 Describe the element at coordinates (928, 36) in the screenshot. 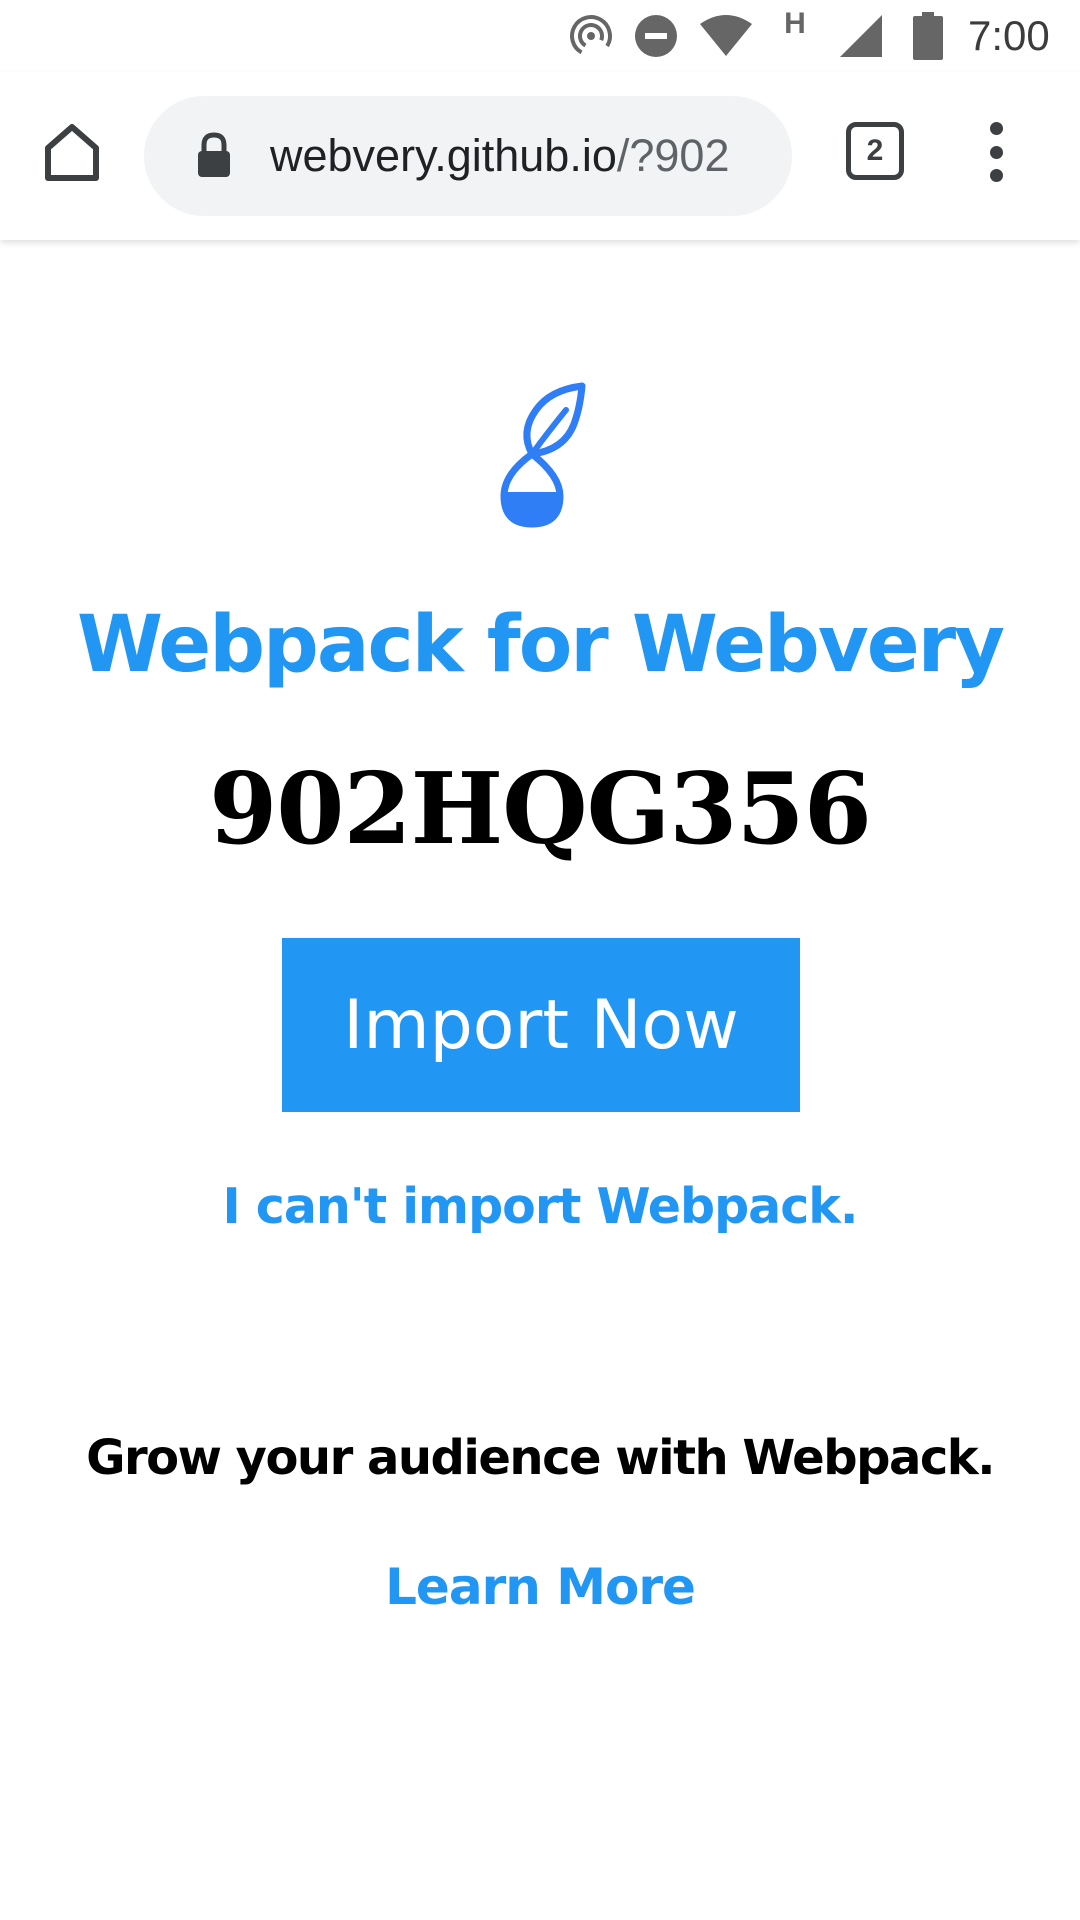

I see `battery-icon` at that location.